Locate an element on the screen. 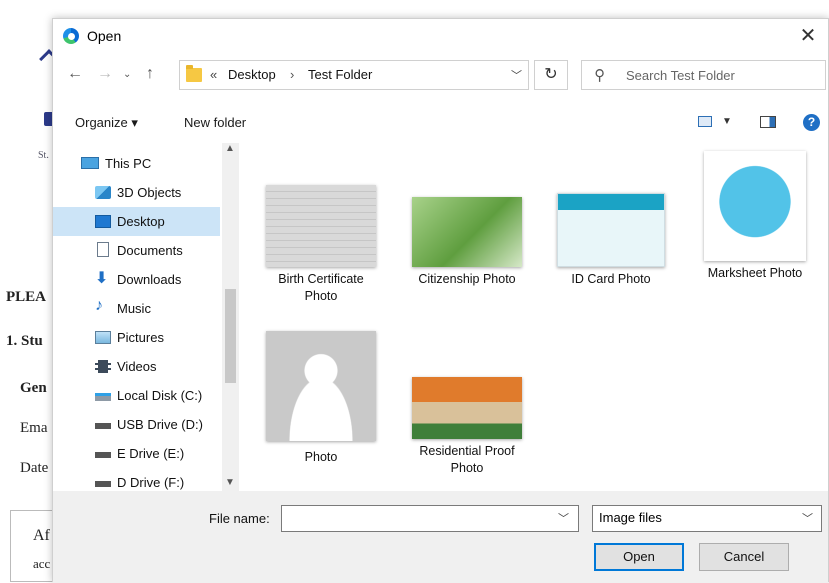 The image size is (829, 583). nav-item-this-pc: This PC is located at coordinates (136, 163).